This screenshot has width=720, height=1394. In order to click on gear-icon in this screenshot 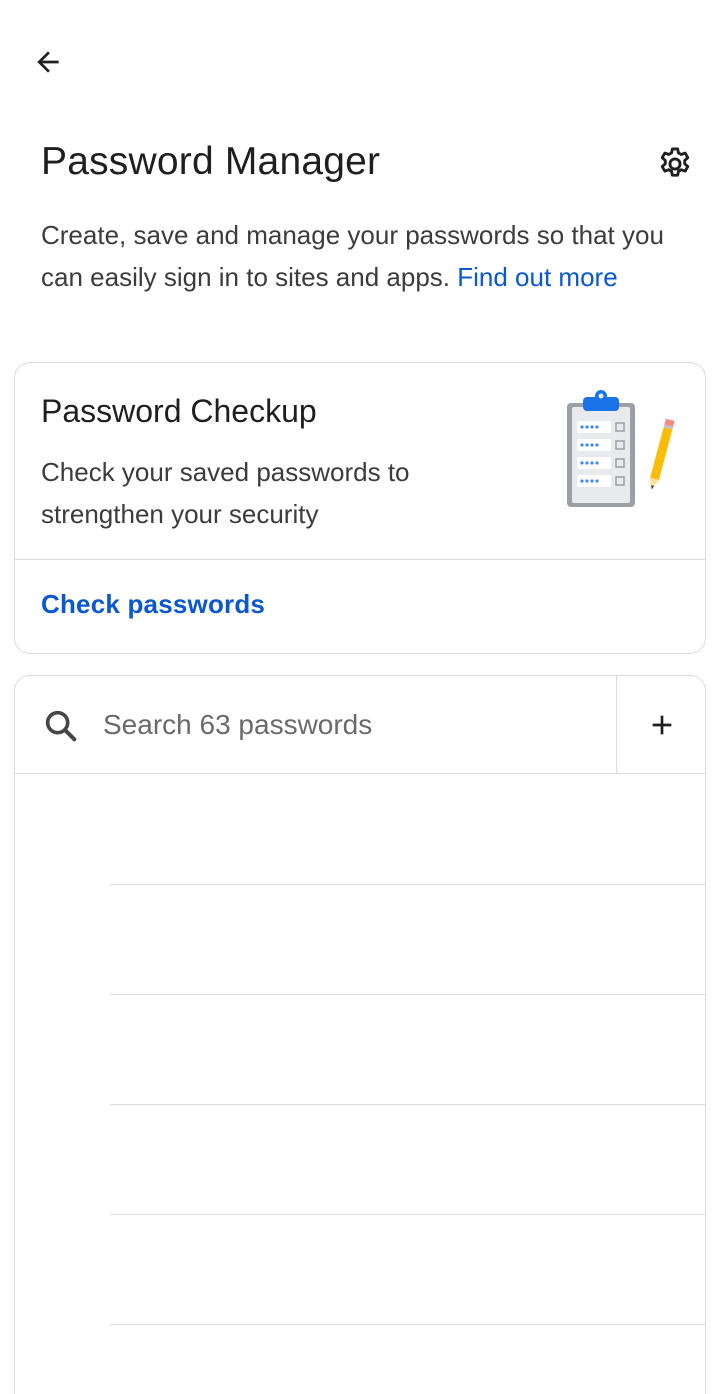, I will do `click(675, 162)`.